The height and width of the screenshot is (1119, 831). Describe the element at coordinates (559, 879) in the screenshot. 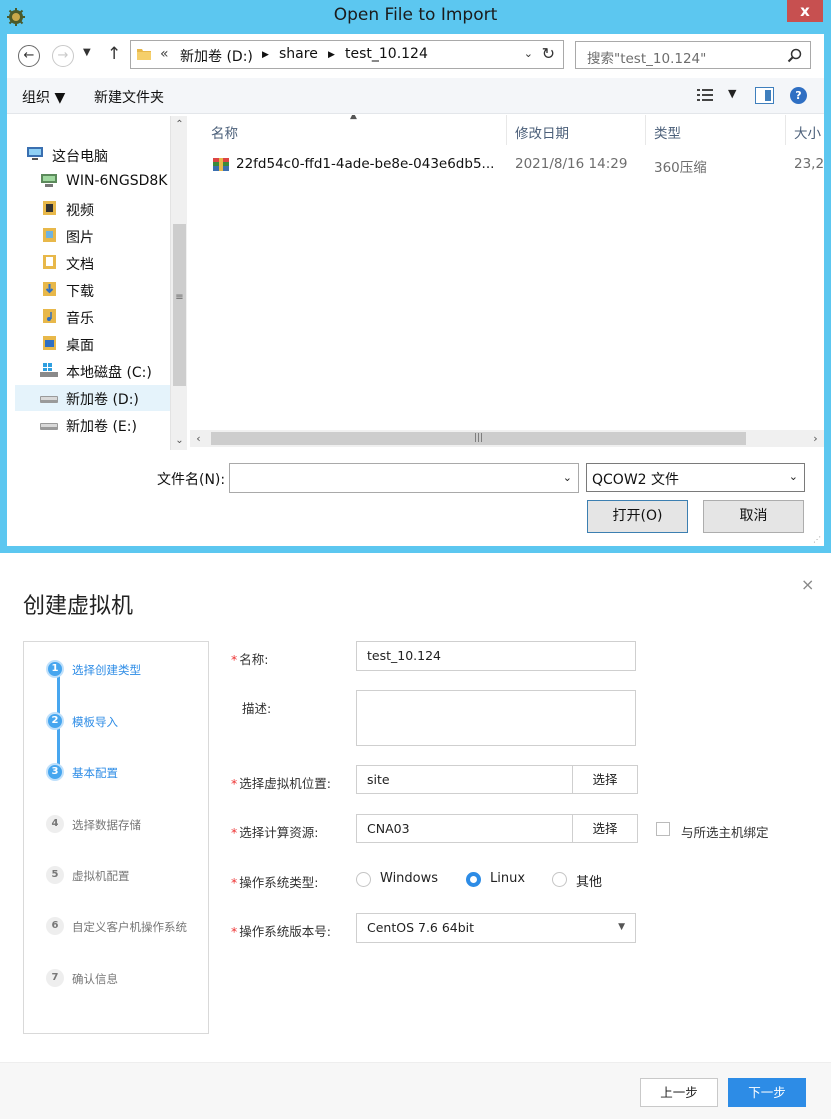

I see `os-other-radio` at that location.